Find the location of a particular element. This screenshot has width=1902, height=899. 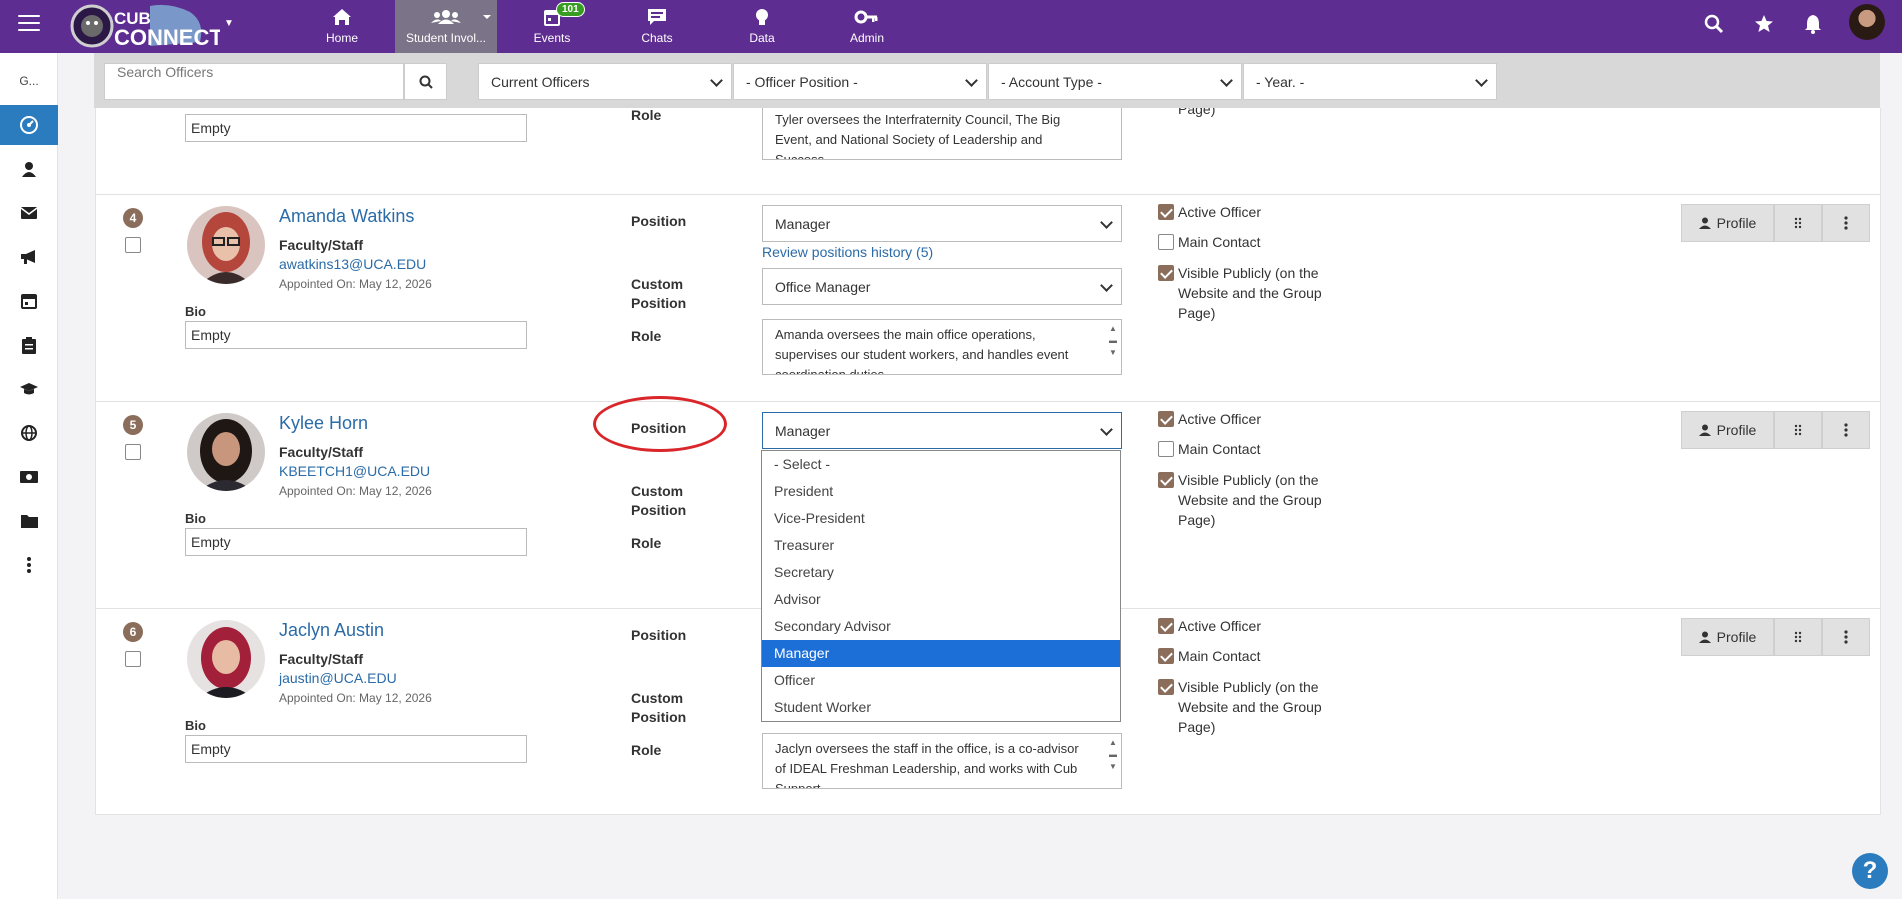

key-icon is located at coordinates (866, 17).